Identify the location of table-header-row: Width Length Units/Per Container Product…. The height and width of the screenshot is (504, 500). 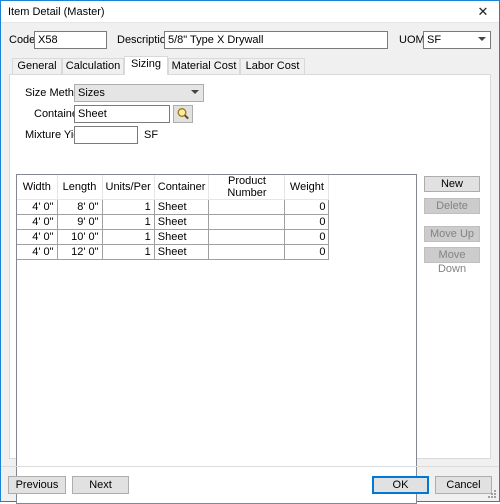
(173, 187).